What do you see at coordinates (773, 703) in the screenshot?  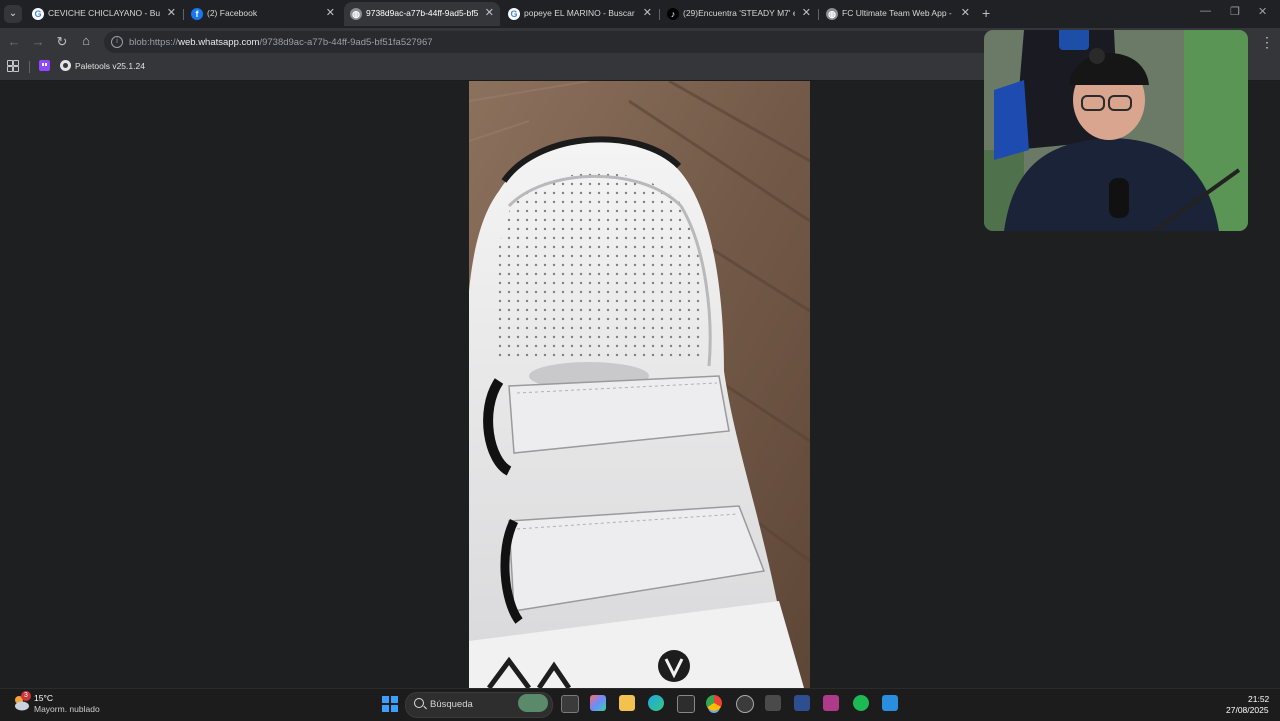 I see `app-window-icon` at bounding box center [773, 703].